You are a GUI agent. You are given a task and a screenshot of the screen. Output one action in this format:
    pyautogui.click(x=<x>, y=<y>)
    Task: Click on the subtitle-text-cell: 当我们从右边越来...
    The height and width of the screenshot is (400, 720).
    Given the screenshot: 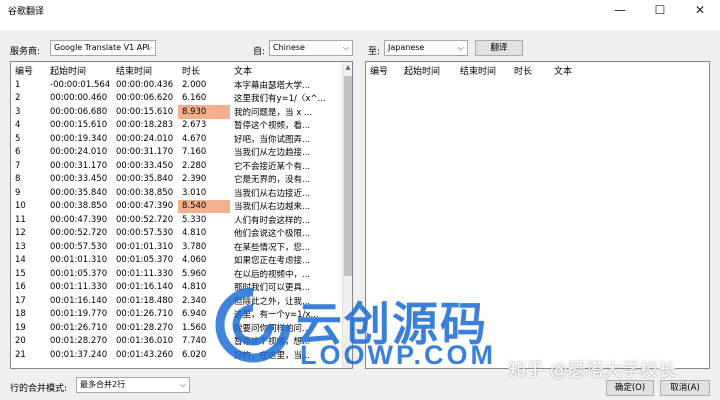 What is the action you would take?
    pyautogui.click(x=272, y=207)
    